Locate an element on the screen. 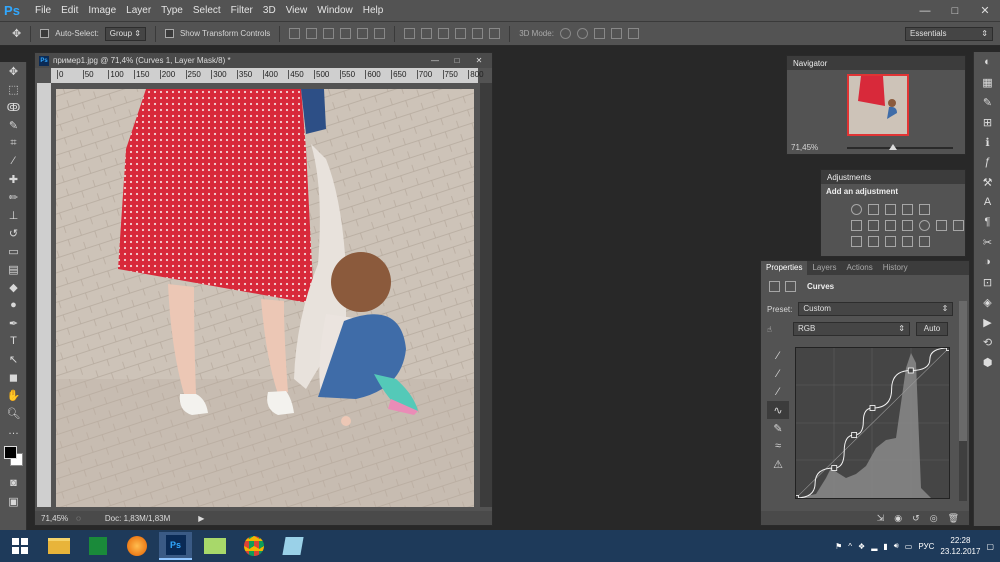 This screenshot has width=1000, height=562. menu-3d: 3D is located at coordinates (269, 10).